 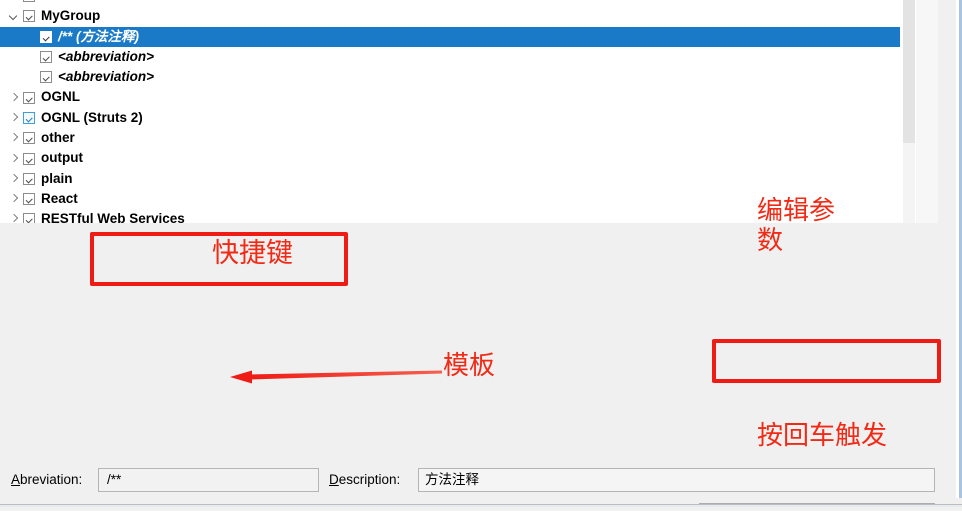 I want to click on tree-row-label: React, so click(x=59, y=198).